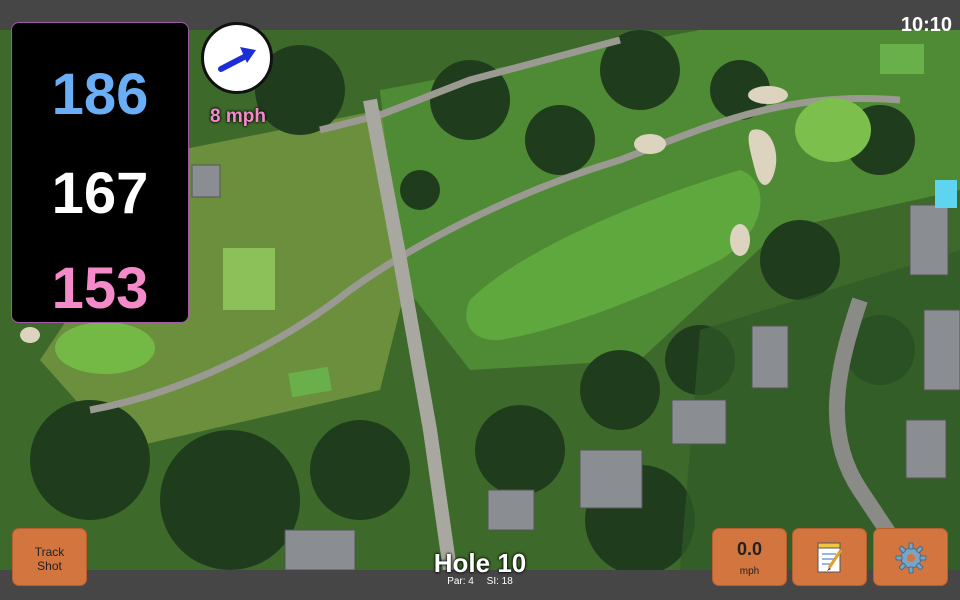  What do you see at coordinates (100, 193) in the screenshot?
I see `middle-distance: 167` at bounding box center [100, 193].